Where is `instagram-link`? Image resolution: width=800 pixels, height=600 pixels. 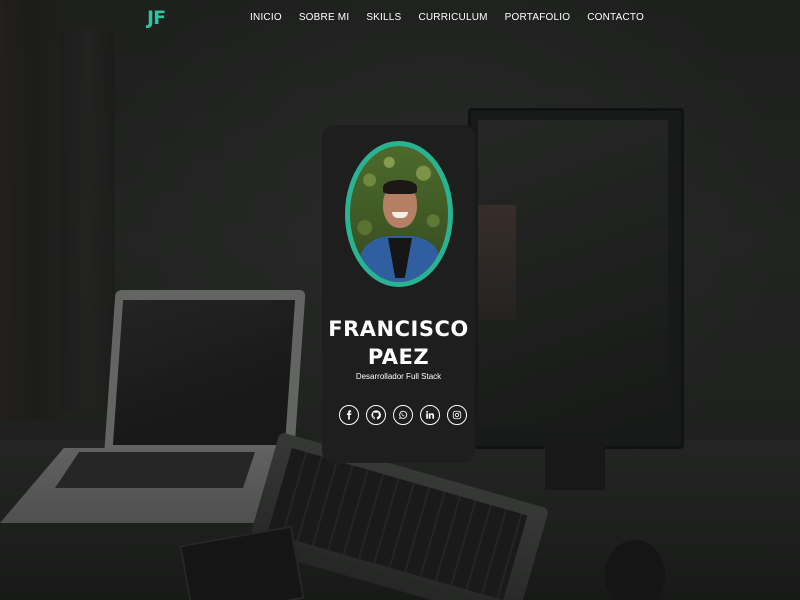 instagram-link is located at coordinates (457, 415).